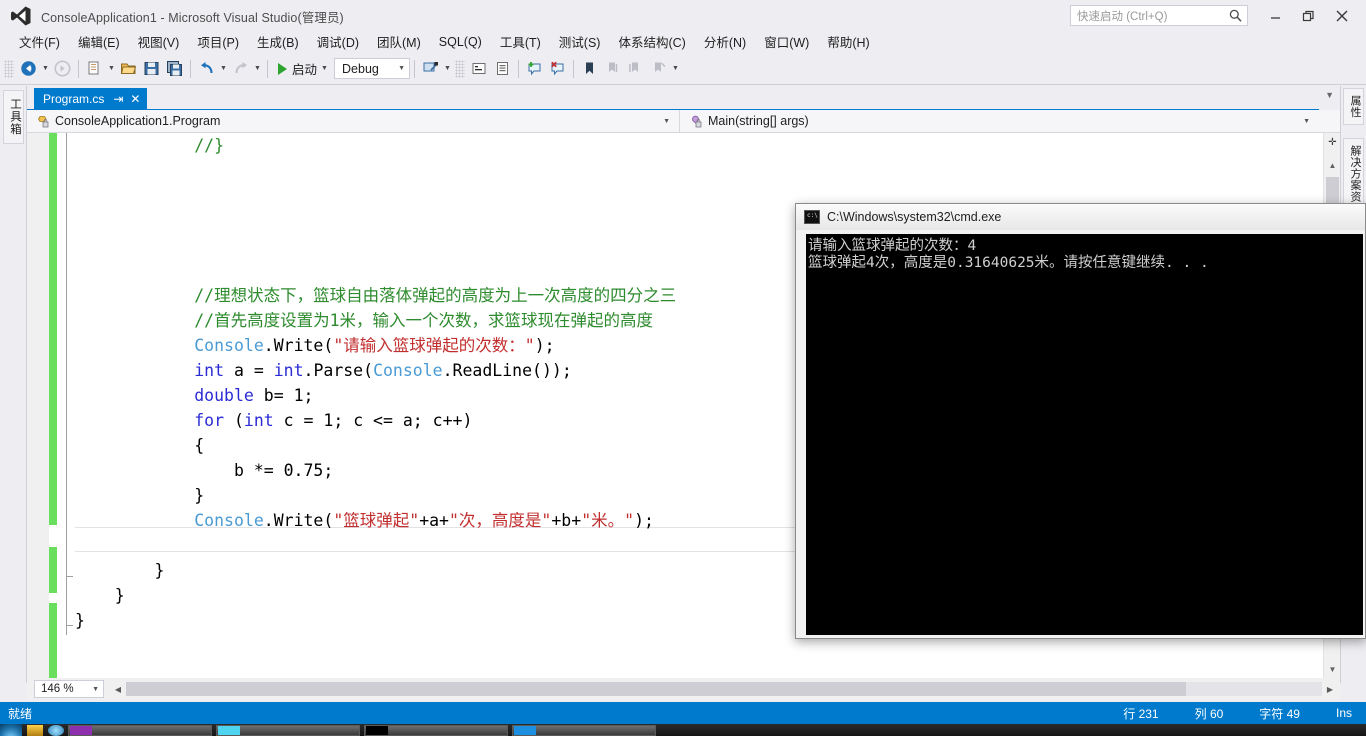 Image resolution: width=1366 pixels, height=736 pixels. What do you see at coordinates (57, 689) in the screenshot?
I see `zoom-level-value: 146 %` at bounding box center [57, 689].